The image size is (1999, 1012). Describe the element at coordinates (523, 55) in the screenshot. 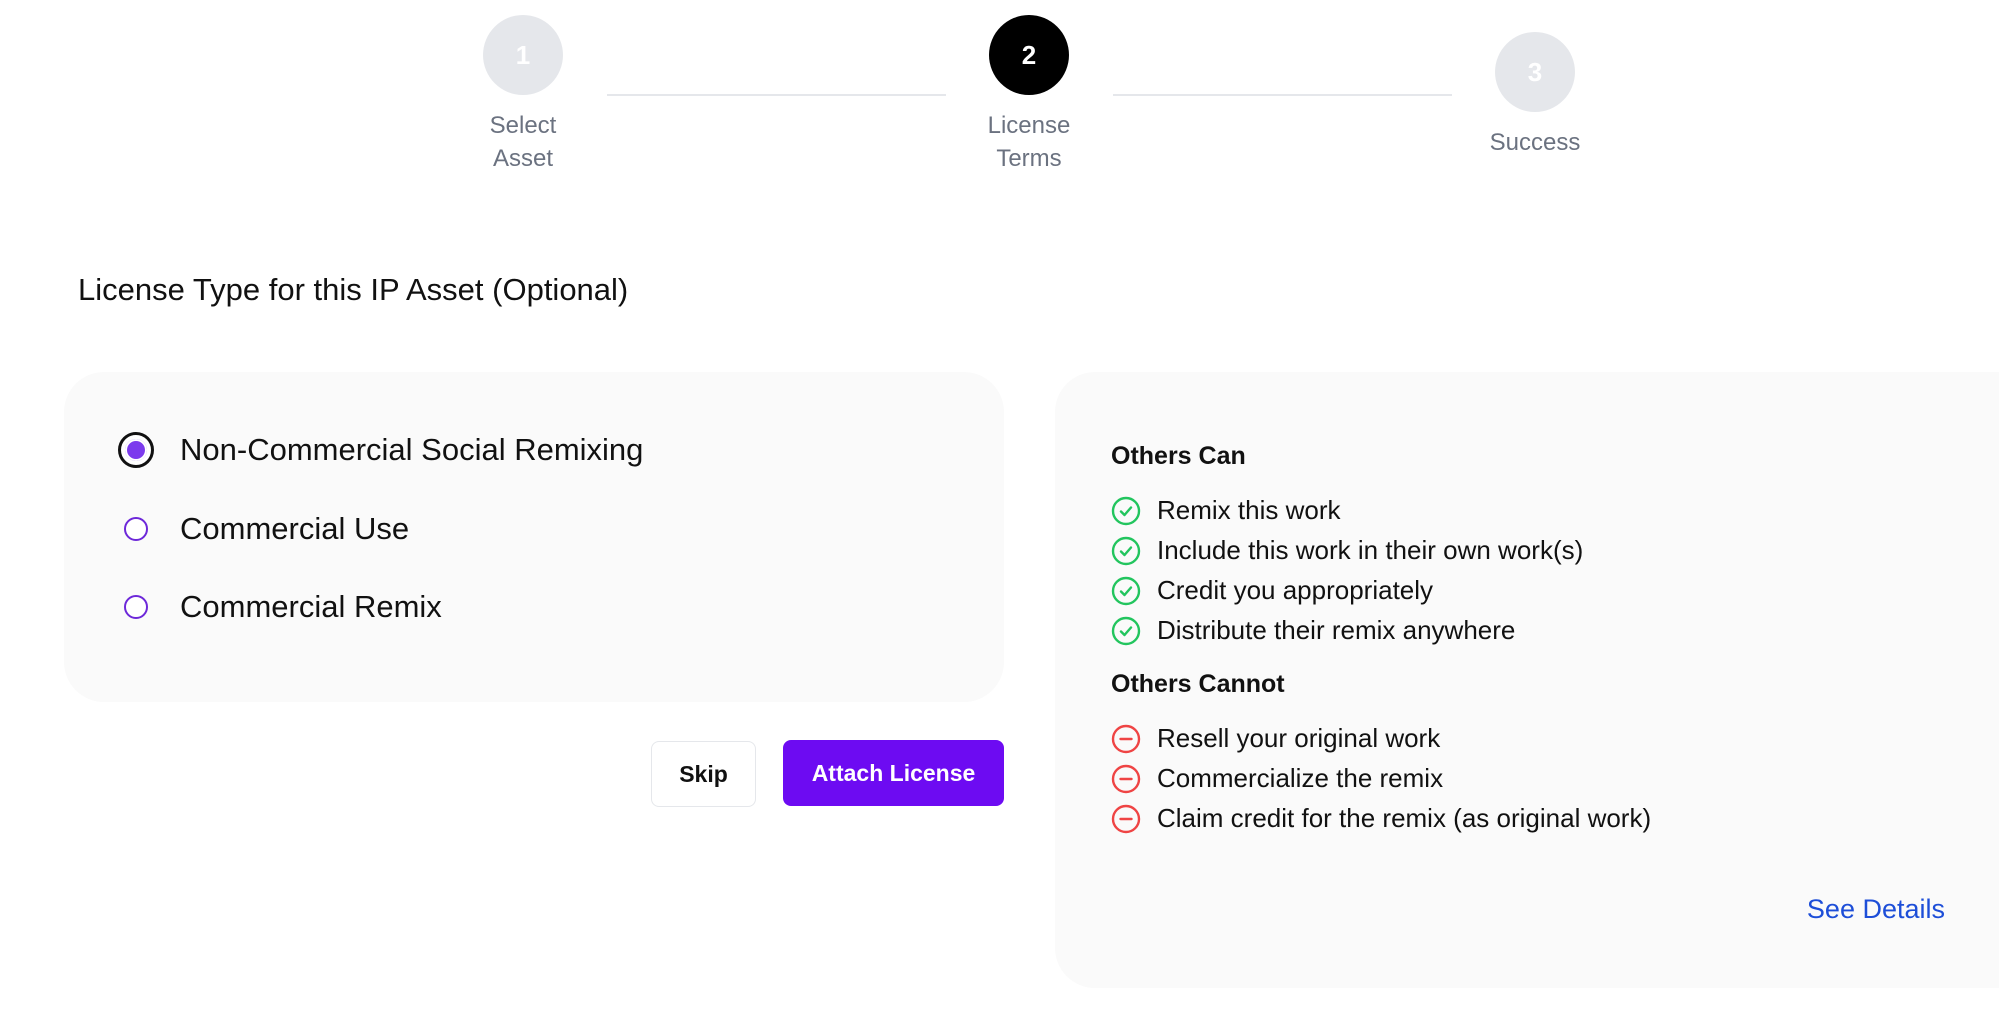

I see `step-number: 1` at that location.